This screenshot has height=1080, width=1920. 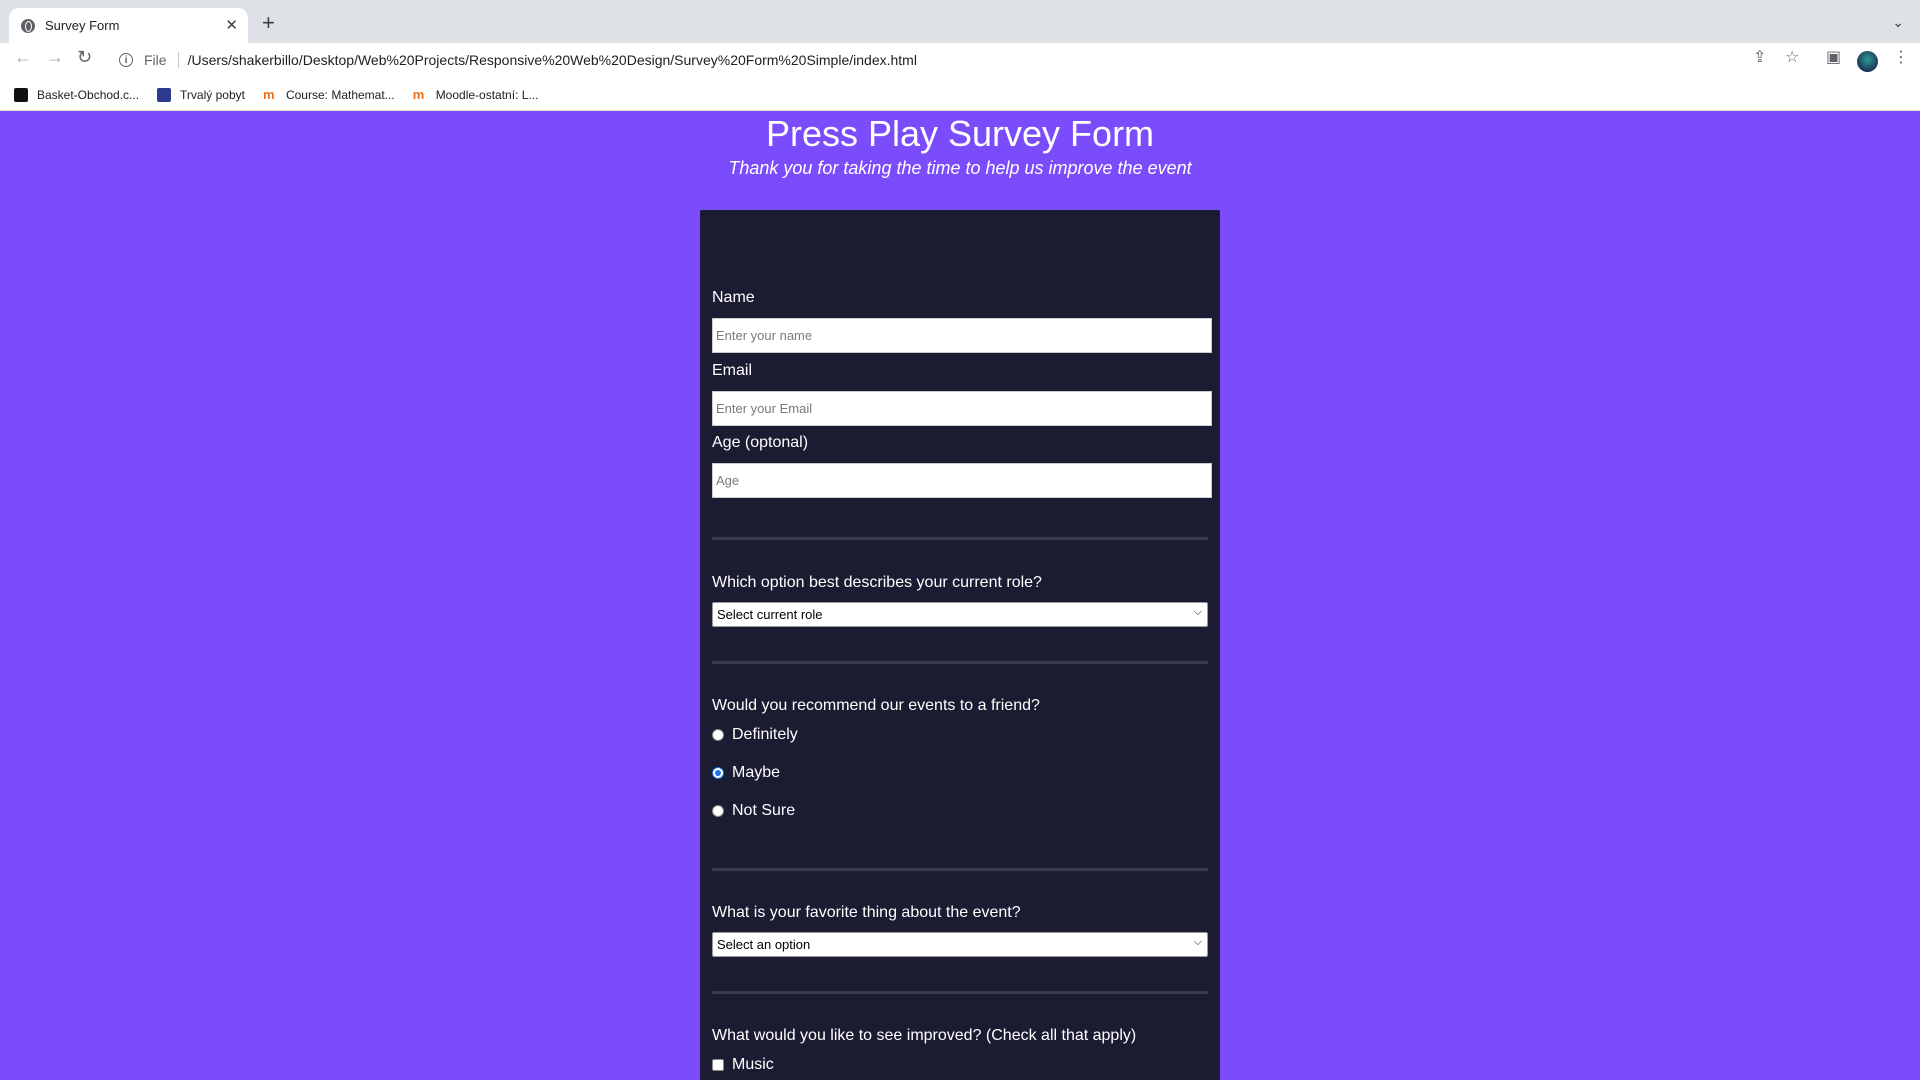 I want to click on checkbox-option-music: Music, so click(x=743, y=1065).